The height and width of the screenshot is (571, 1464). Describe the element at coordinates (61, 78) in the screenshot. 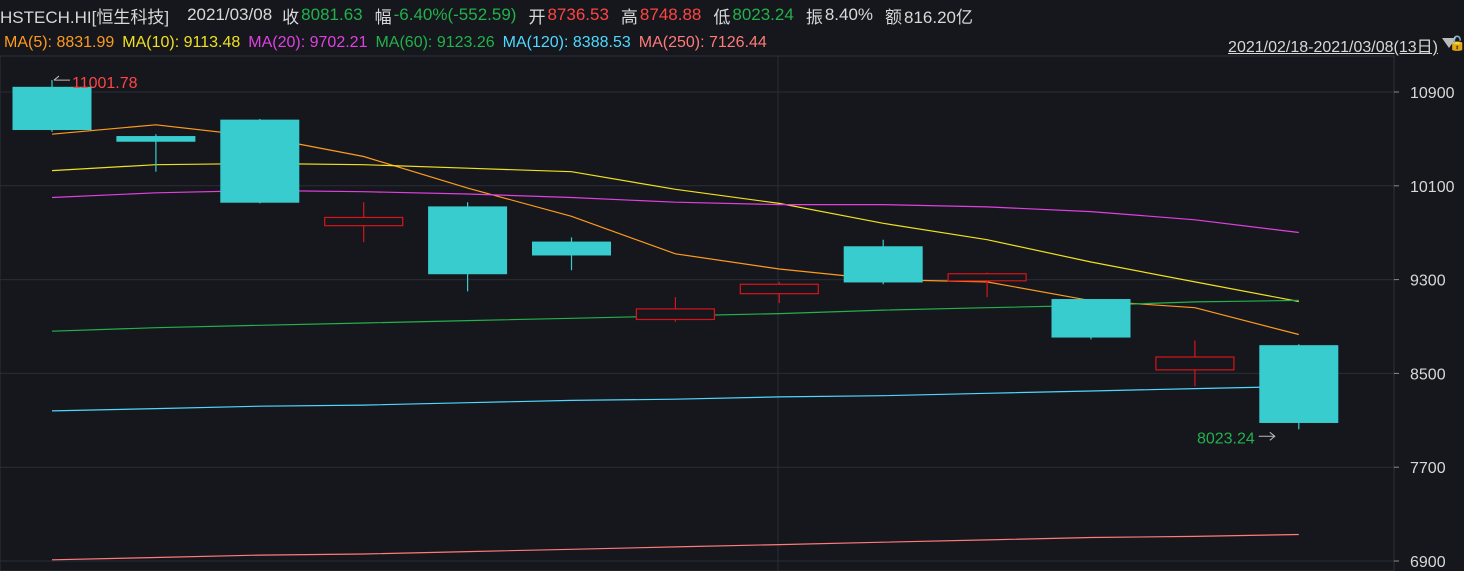

I see `high-marker-arrow` at that location.